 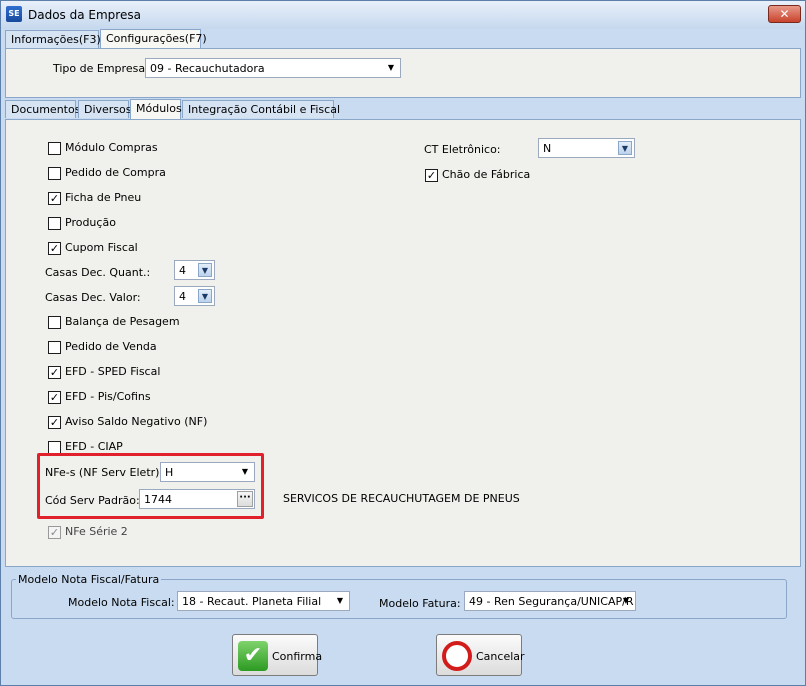 I want to click on configuracoes-panel: Tipo de Empresa: 09 - Recauchutadora ▼, so click(x=403, y=73).